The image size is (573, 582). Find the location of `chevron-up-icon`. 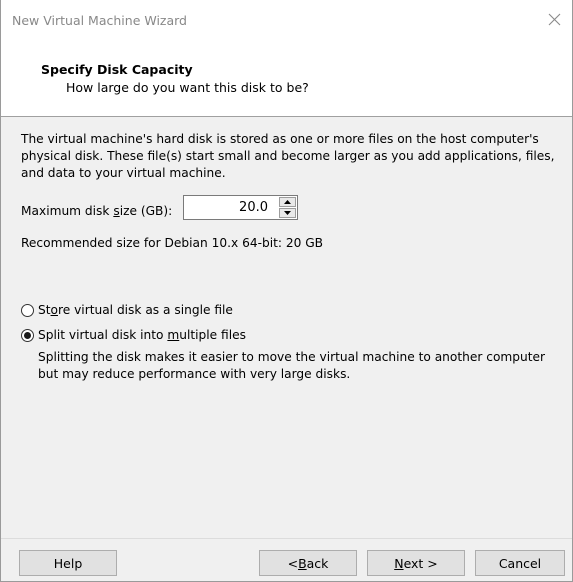

chevron-up-icon is located at coordinates (287, 202).